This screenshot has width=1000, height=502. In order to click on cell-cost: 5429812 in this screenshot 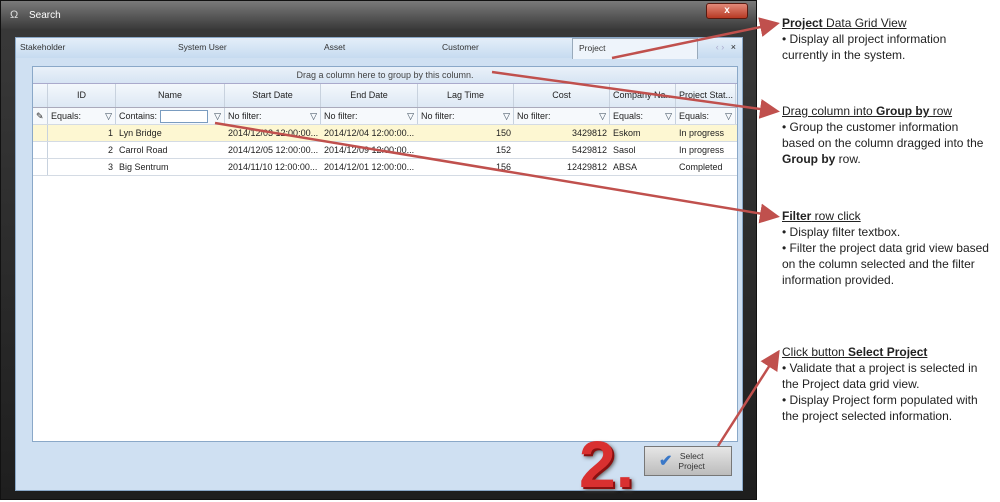, I will do `click(589, 150)`.